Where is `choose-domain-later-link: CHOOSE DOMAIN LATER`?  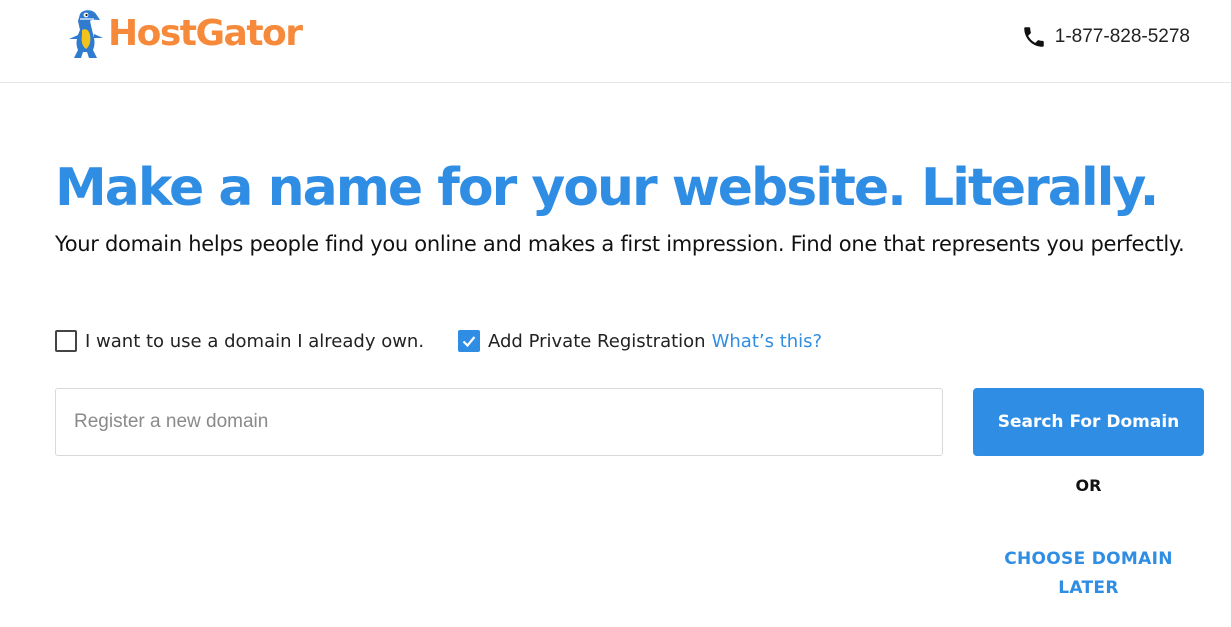
choose-domain-later-link: CHOOSE DOMAIN LATER is located at coordinates (1088, 574).